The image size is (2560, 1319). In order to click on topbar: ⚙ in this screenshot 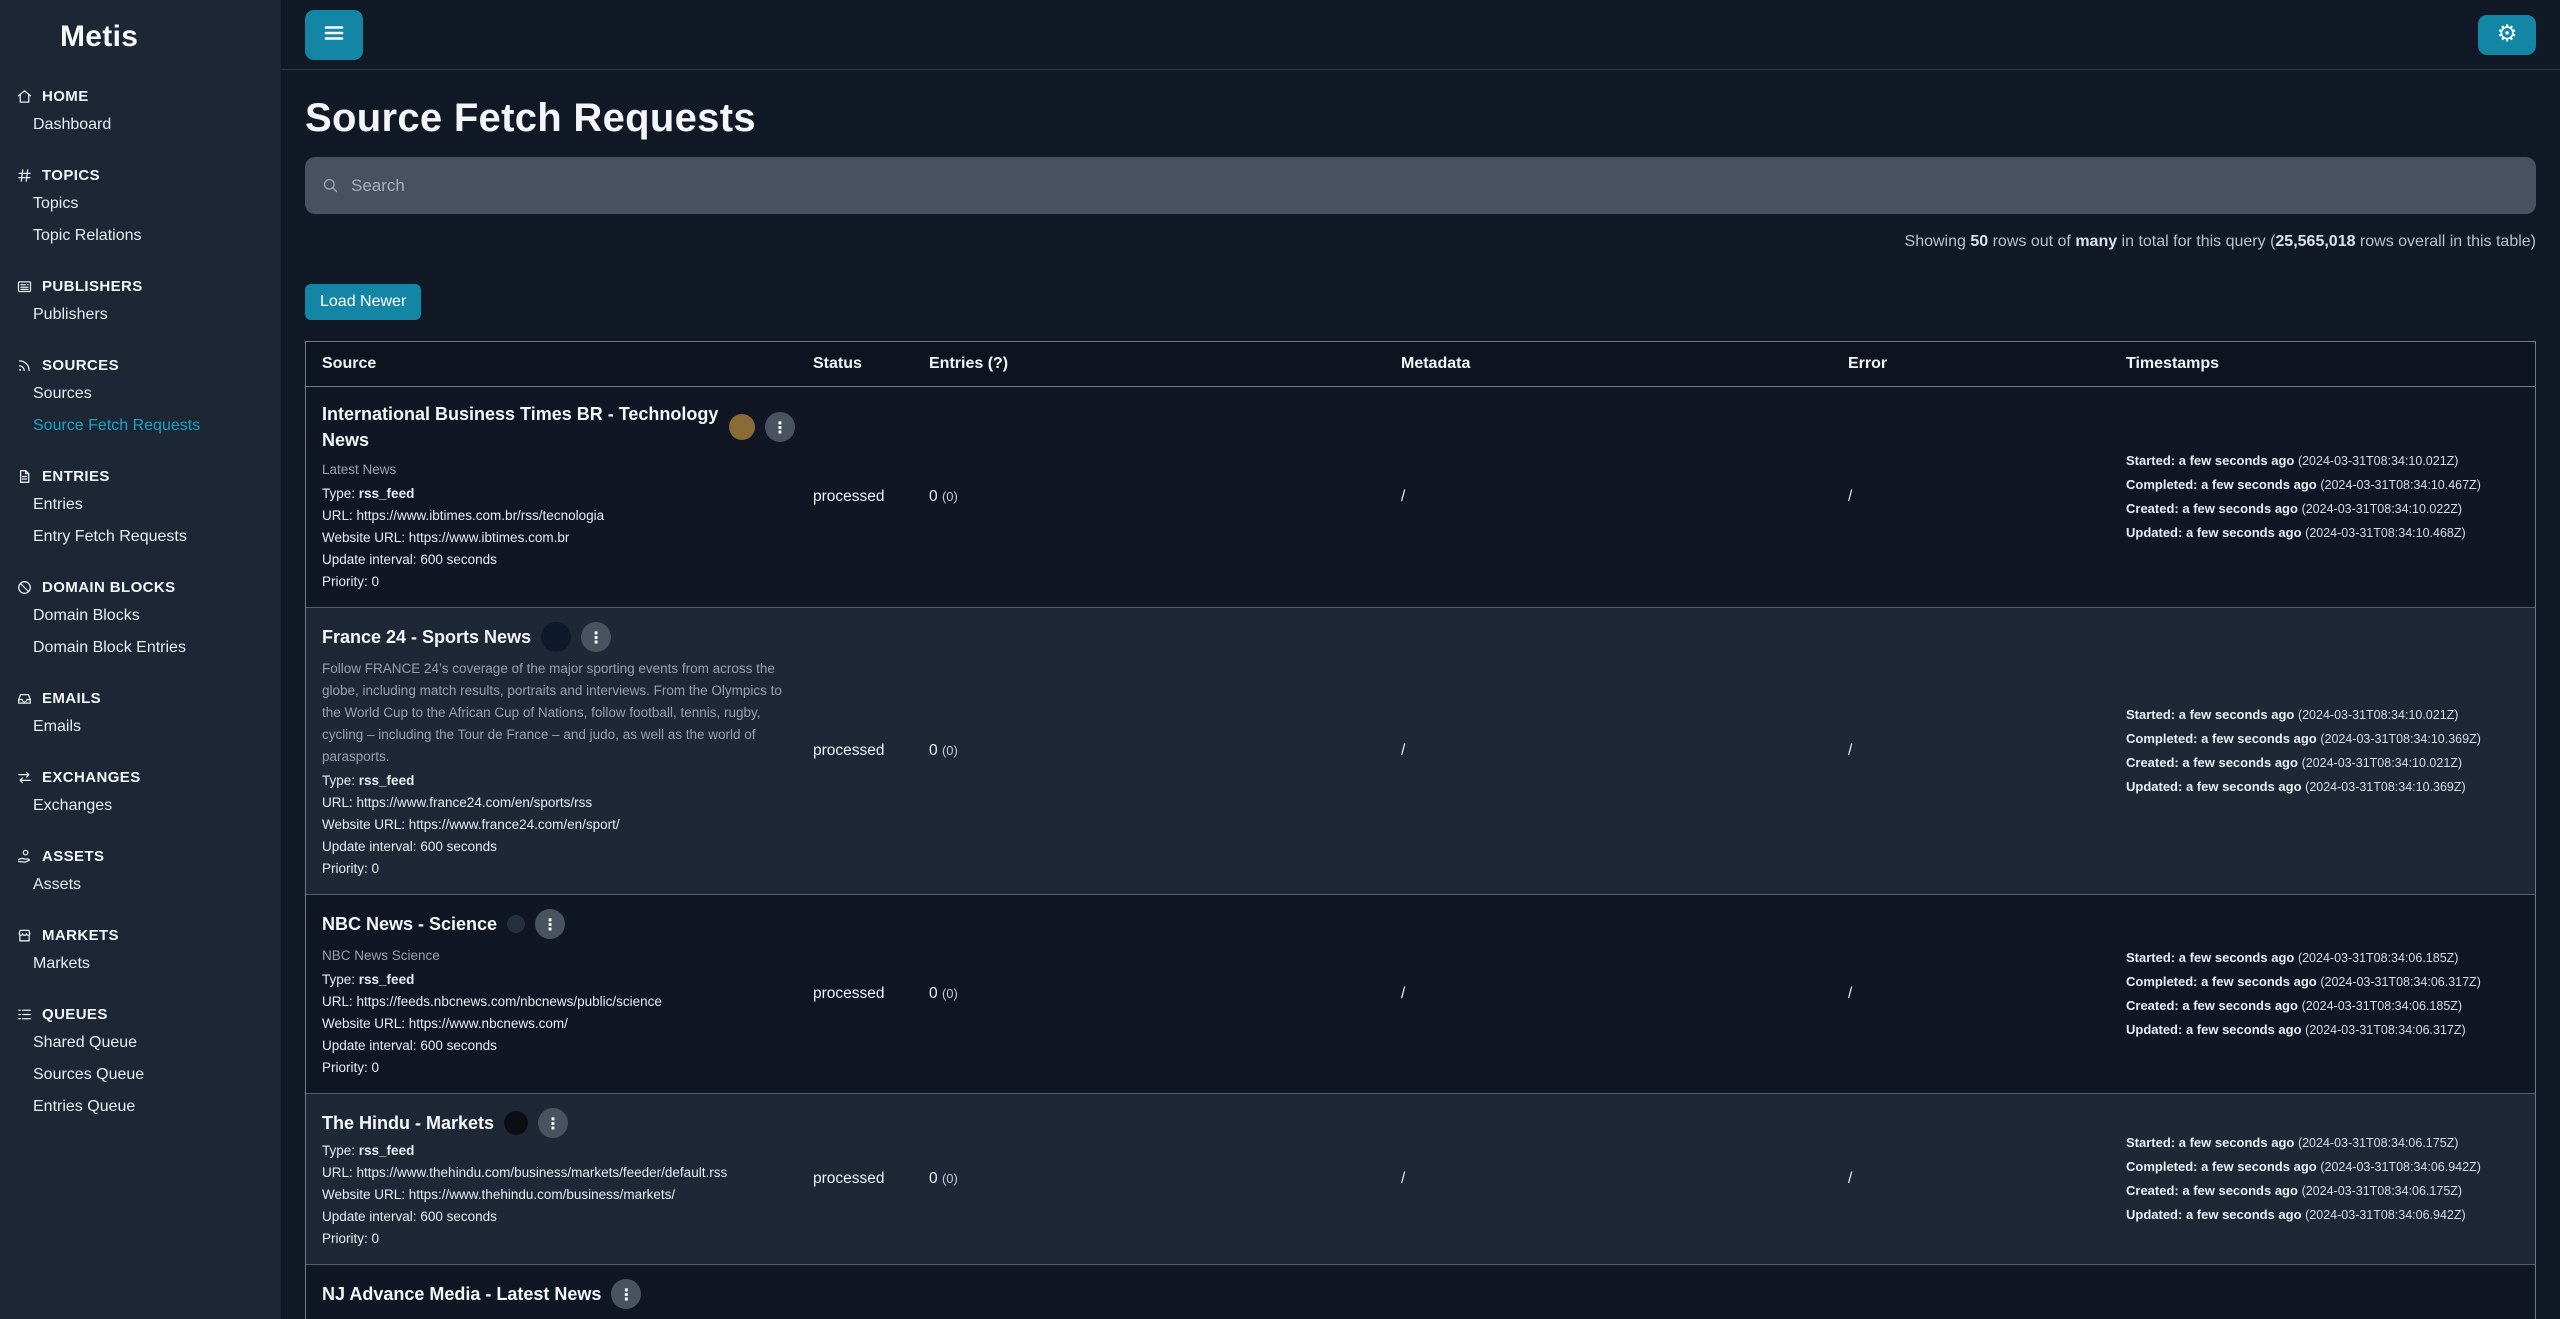, I will do `click(1420, 35)`.